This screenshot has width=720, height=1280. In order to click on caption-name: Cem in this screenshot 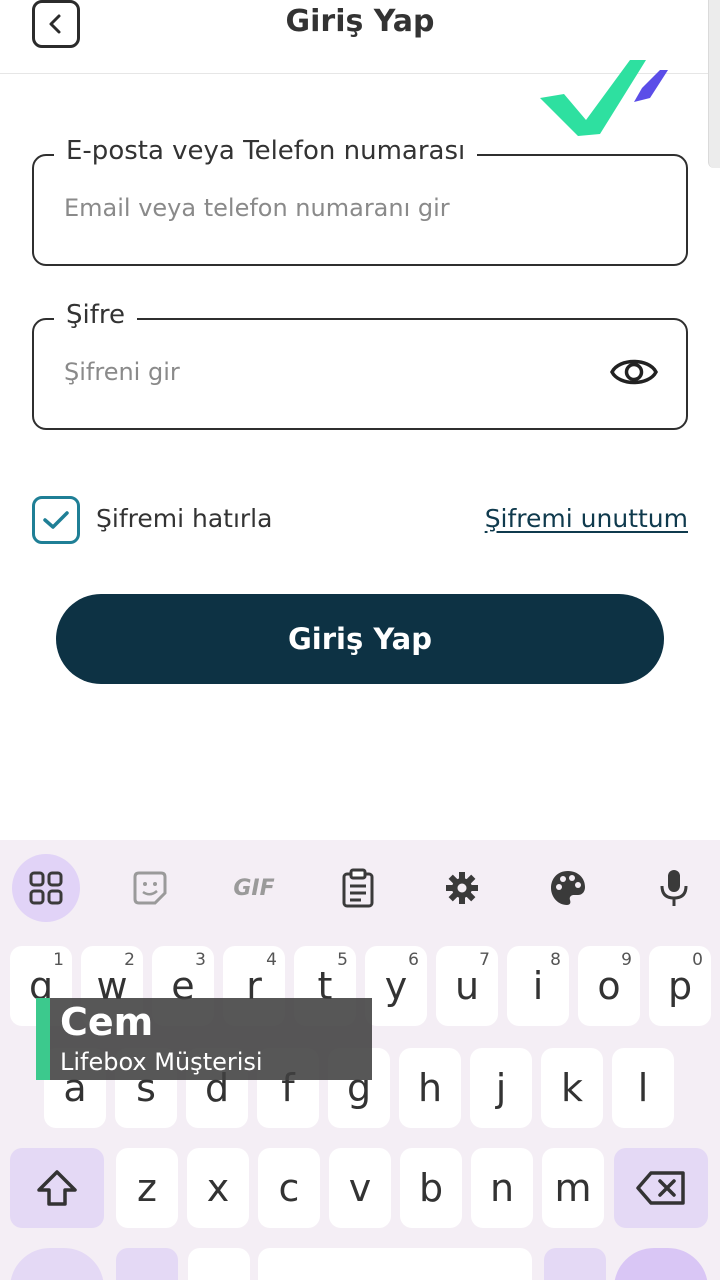, I will do `click(107, 1022)`.